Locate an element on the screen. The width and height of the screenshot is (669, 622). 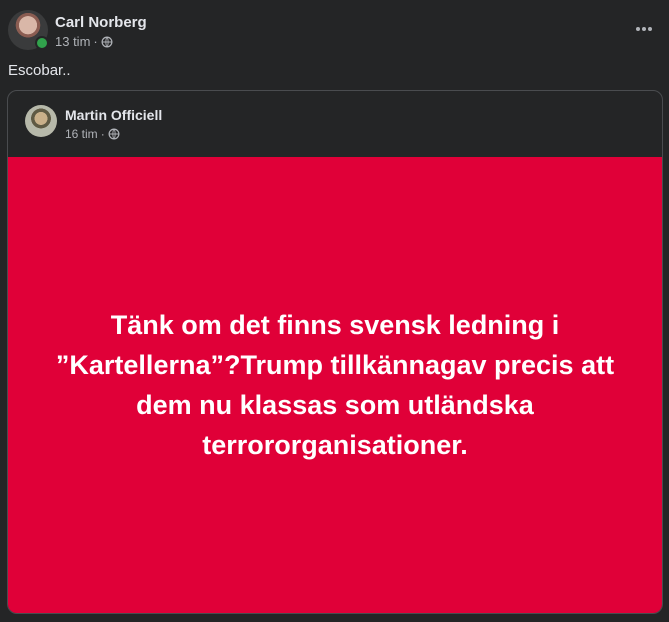
shared-post-meta: Martin Officiell 16 tim · is located at coordinates (113, 123).